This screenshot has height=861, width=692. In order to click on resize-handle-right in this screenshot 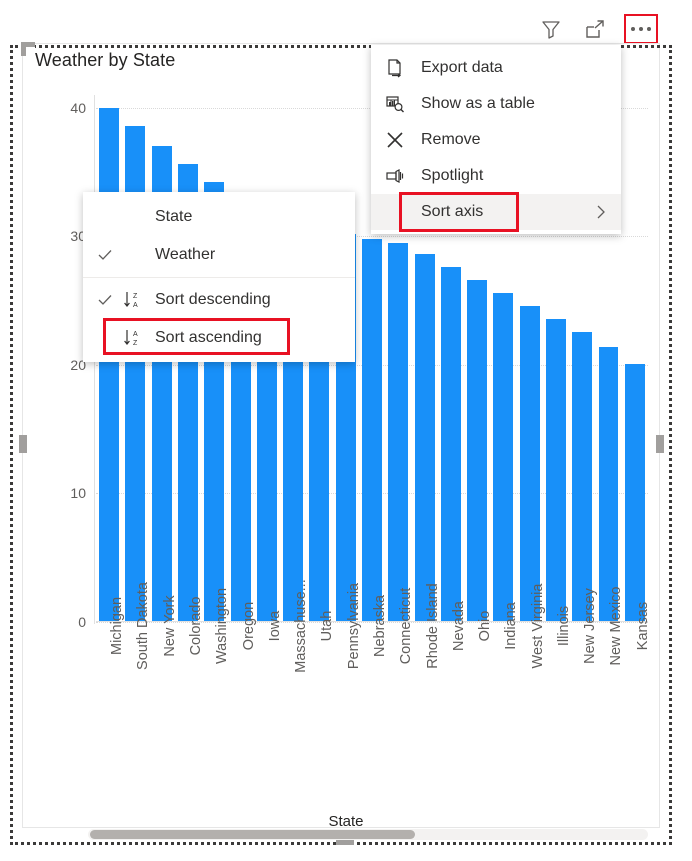, I will do `click(660, 444)`.